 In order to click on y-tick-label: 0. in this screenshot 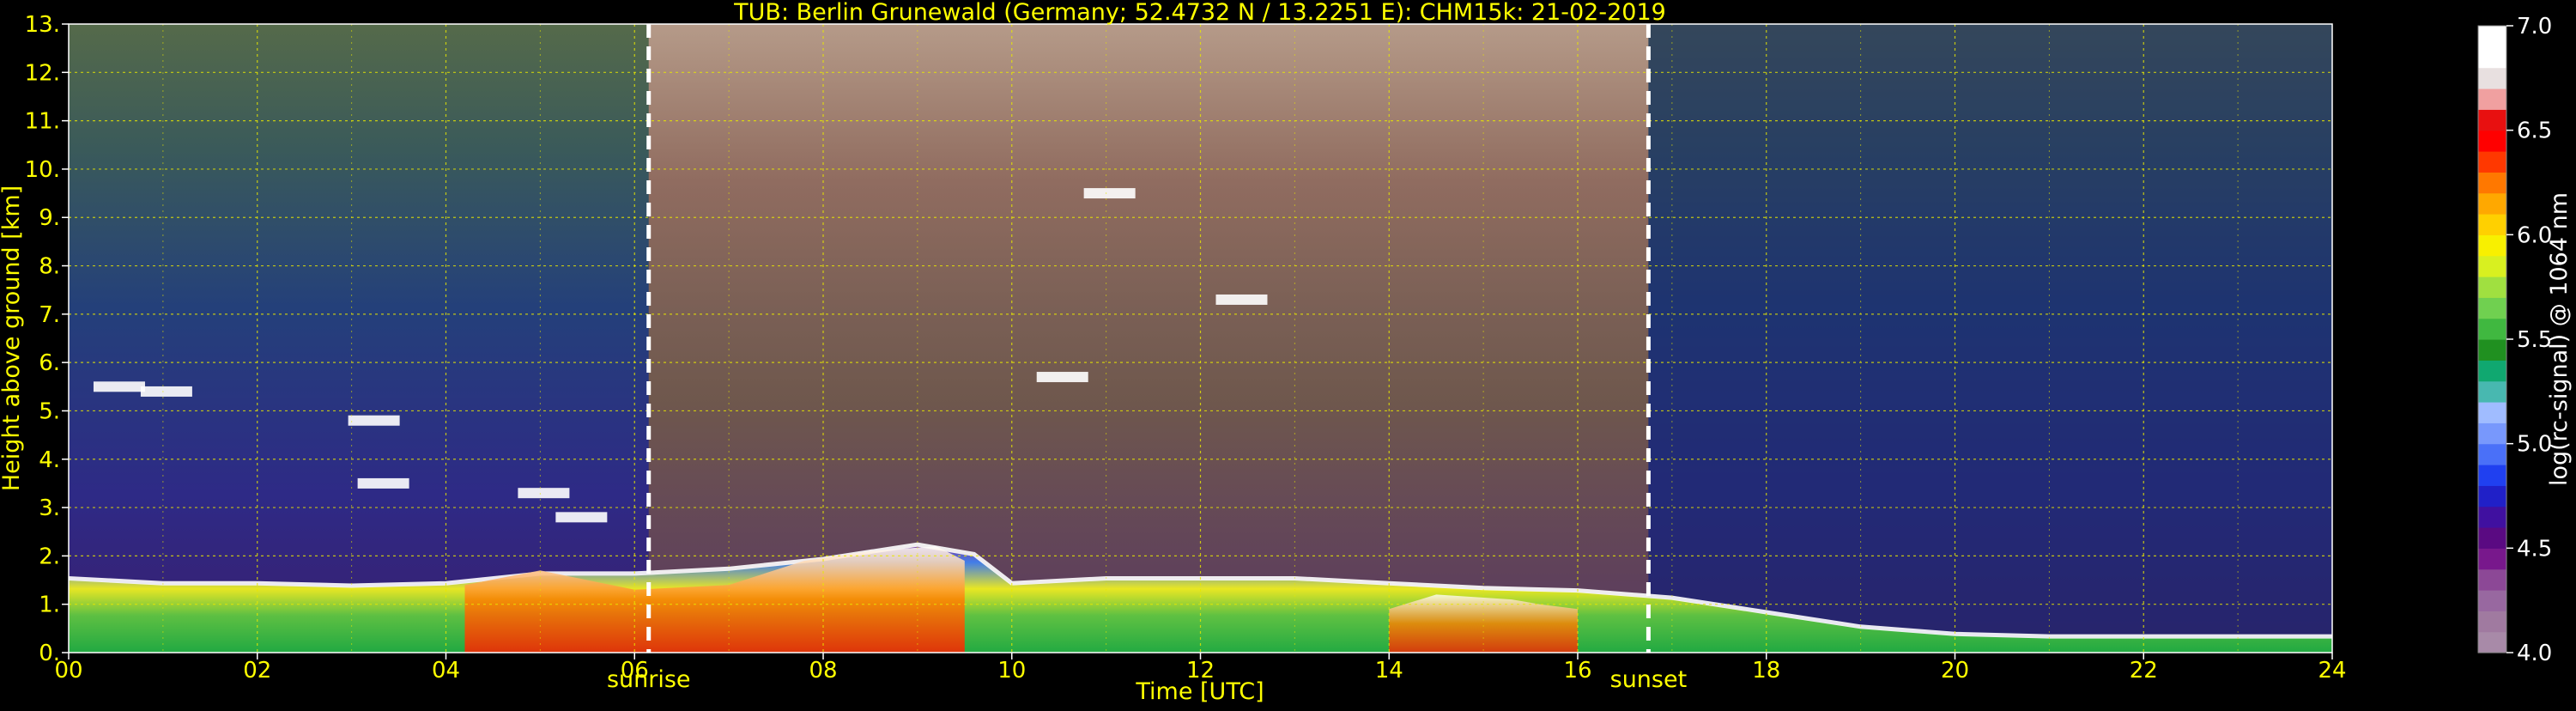, I will do `click(49, 654)`.